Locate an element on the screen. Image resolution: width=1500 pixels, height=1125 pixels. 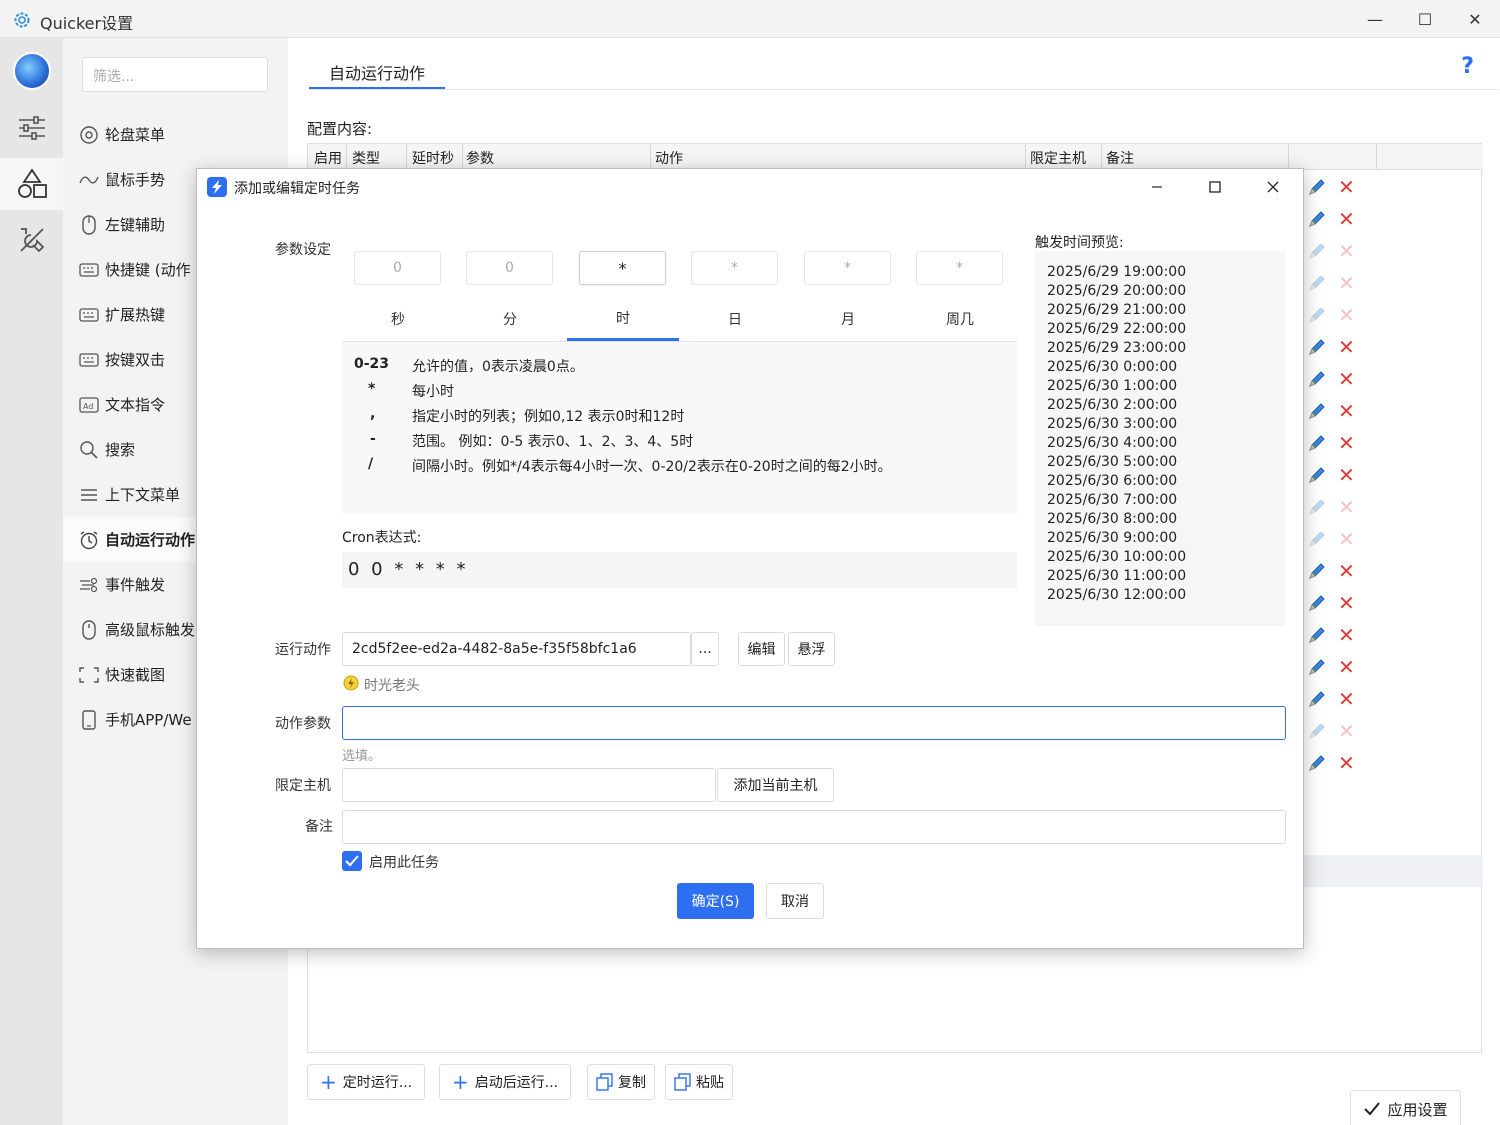
enable-task-checkbox is located at coordinates (352, 861).